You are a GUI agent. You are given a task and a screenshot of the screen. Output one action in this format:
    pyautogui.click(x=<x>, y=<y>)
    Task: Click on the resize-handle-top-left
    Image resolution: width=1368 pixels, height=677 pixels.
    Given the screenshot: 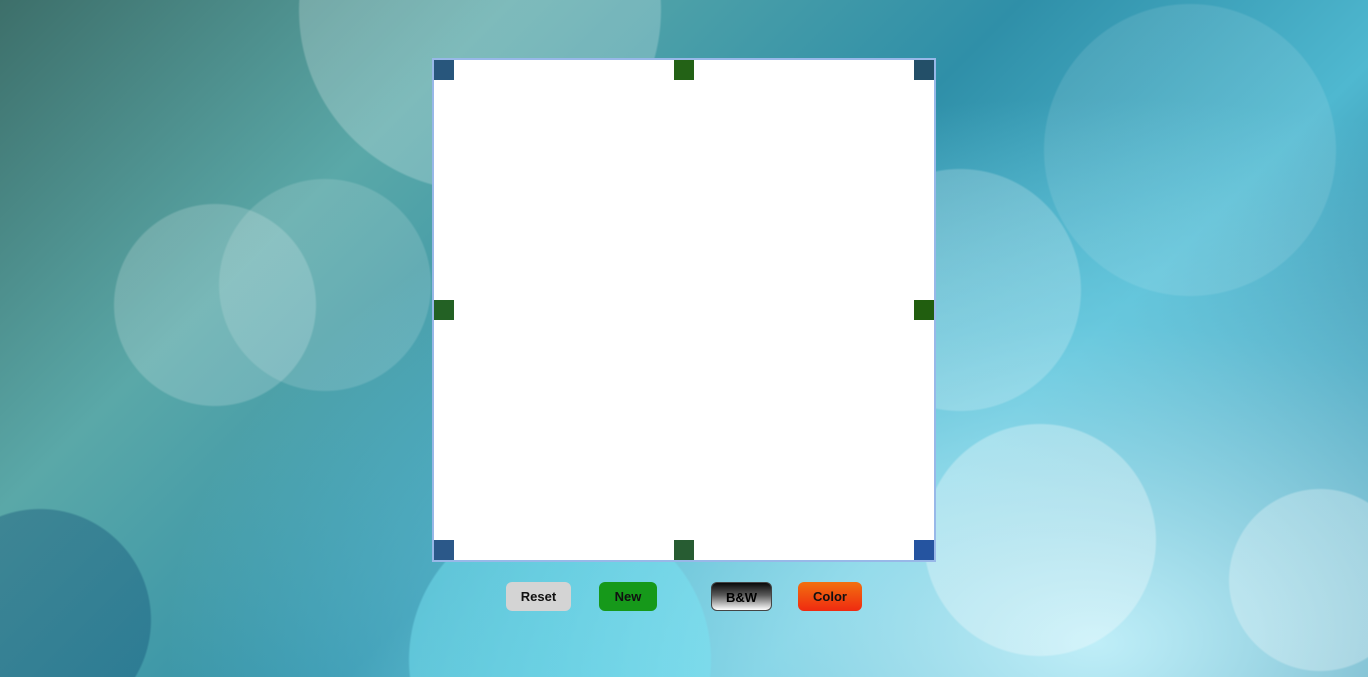 What is the action you would take?
    pyautogui.click(x=444, y=70)
    